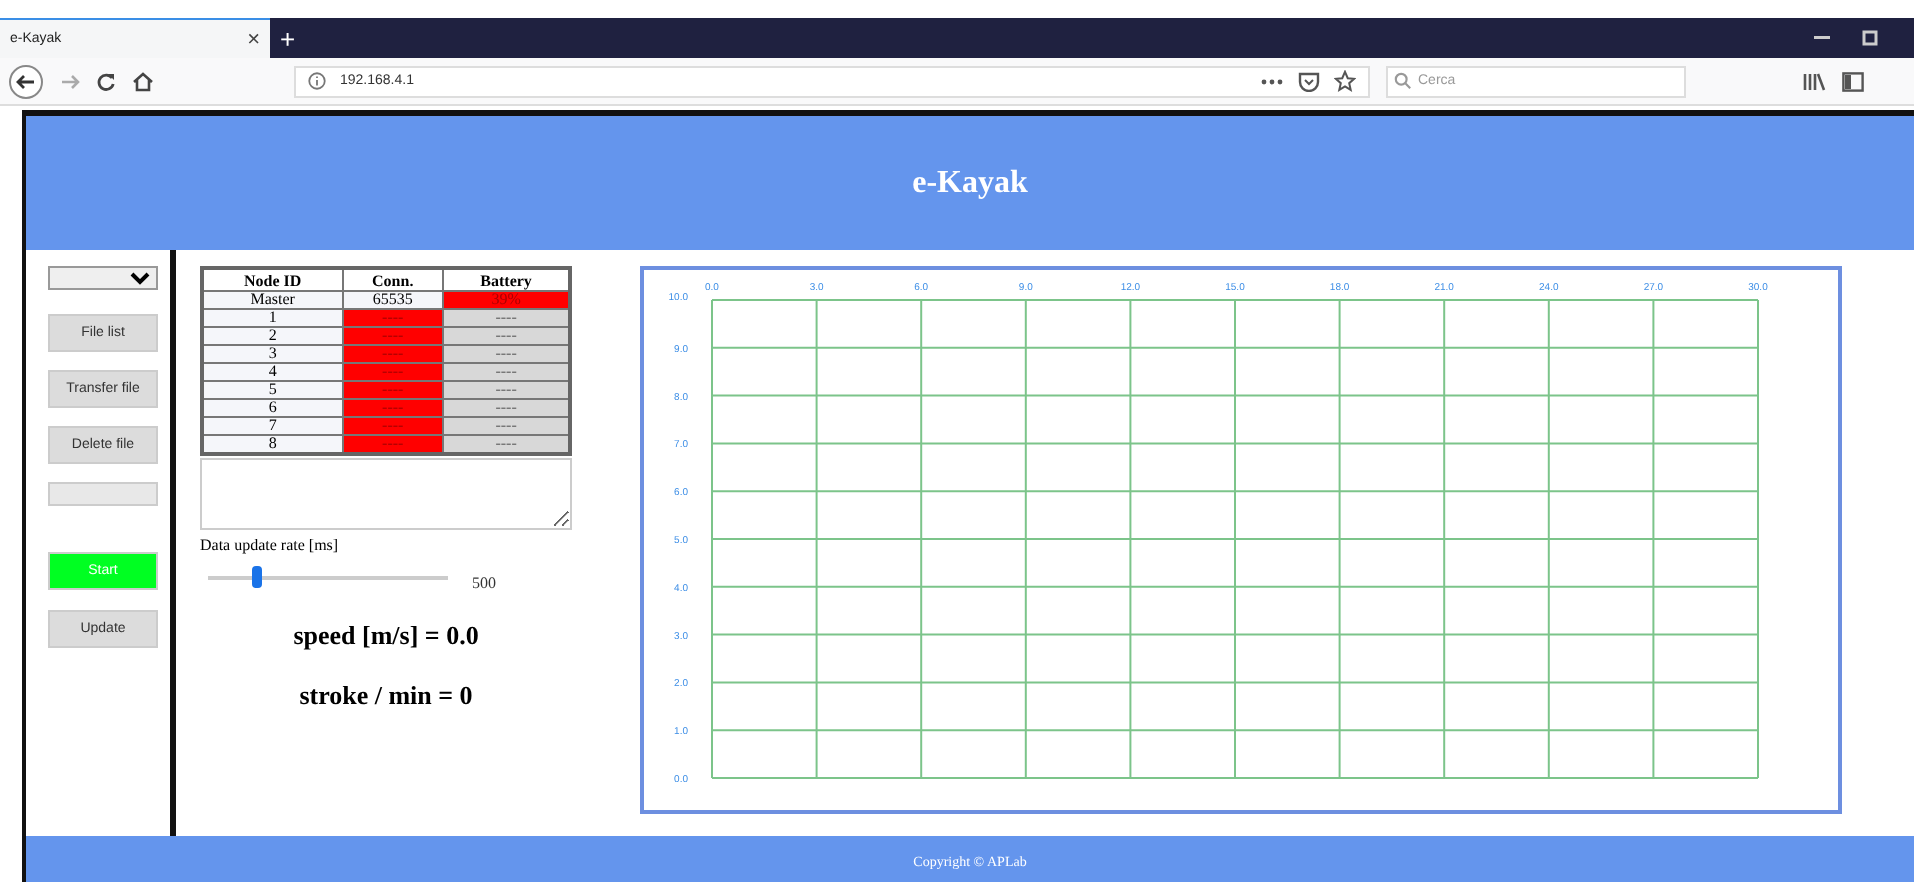 This screenshot has width=1914, height=882. I want to click on rate-reading: 500, so click(484, 583).